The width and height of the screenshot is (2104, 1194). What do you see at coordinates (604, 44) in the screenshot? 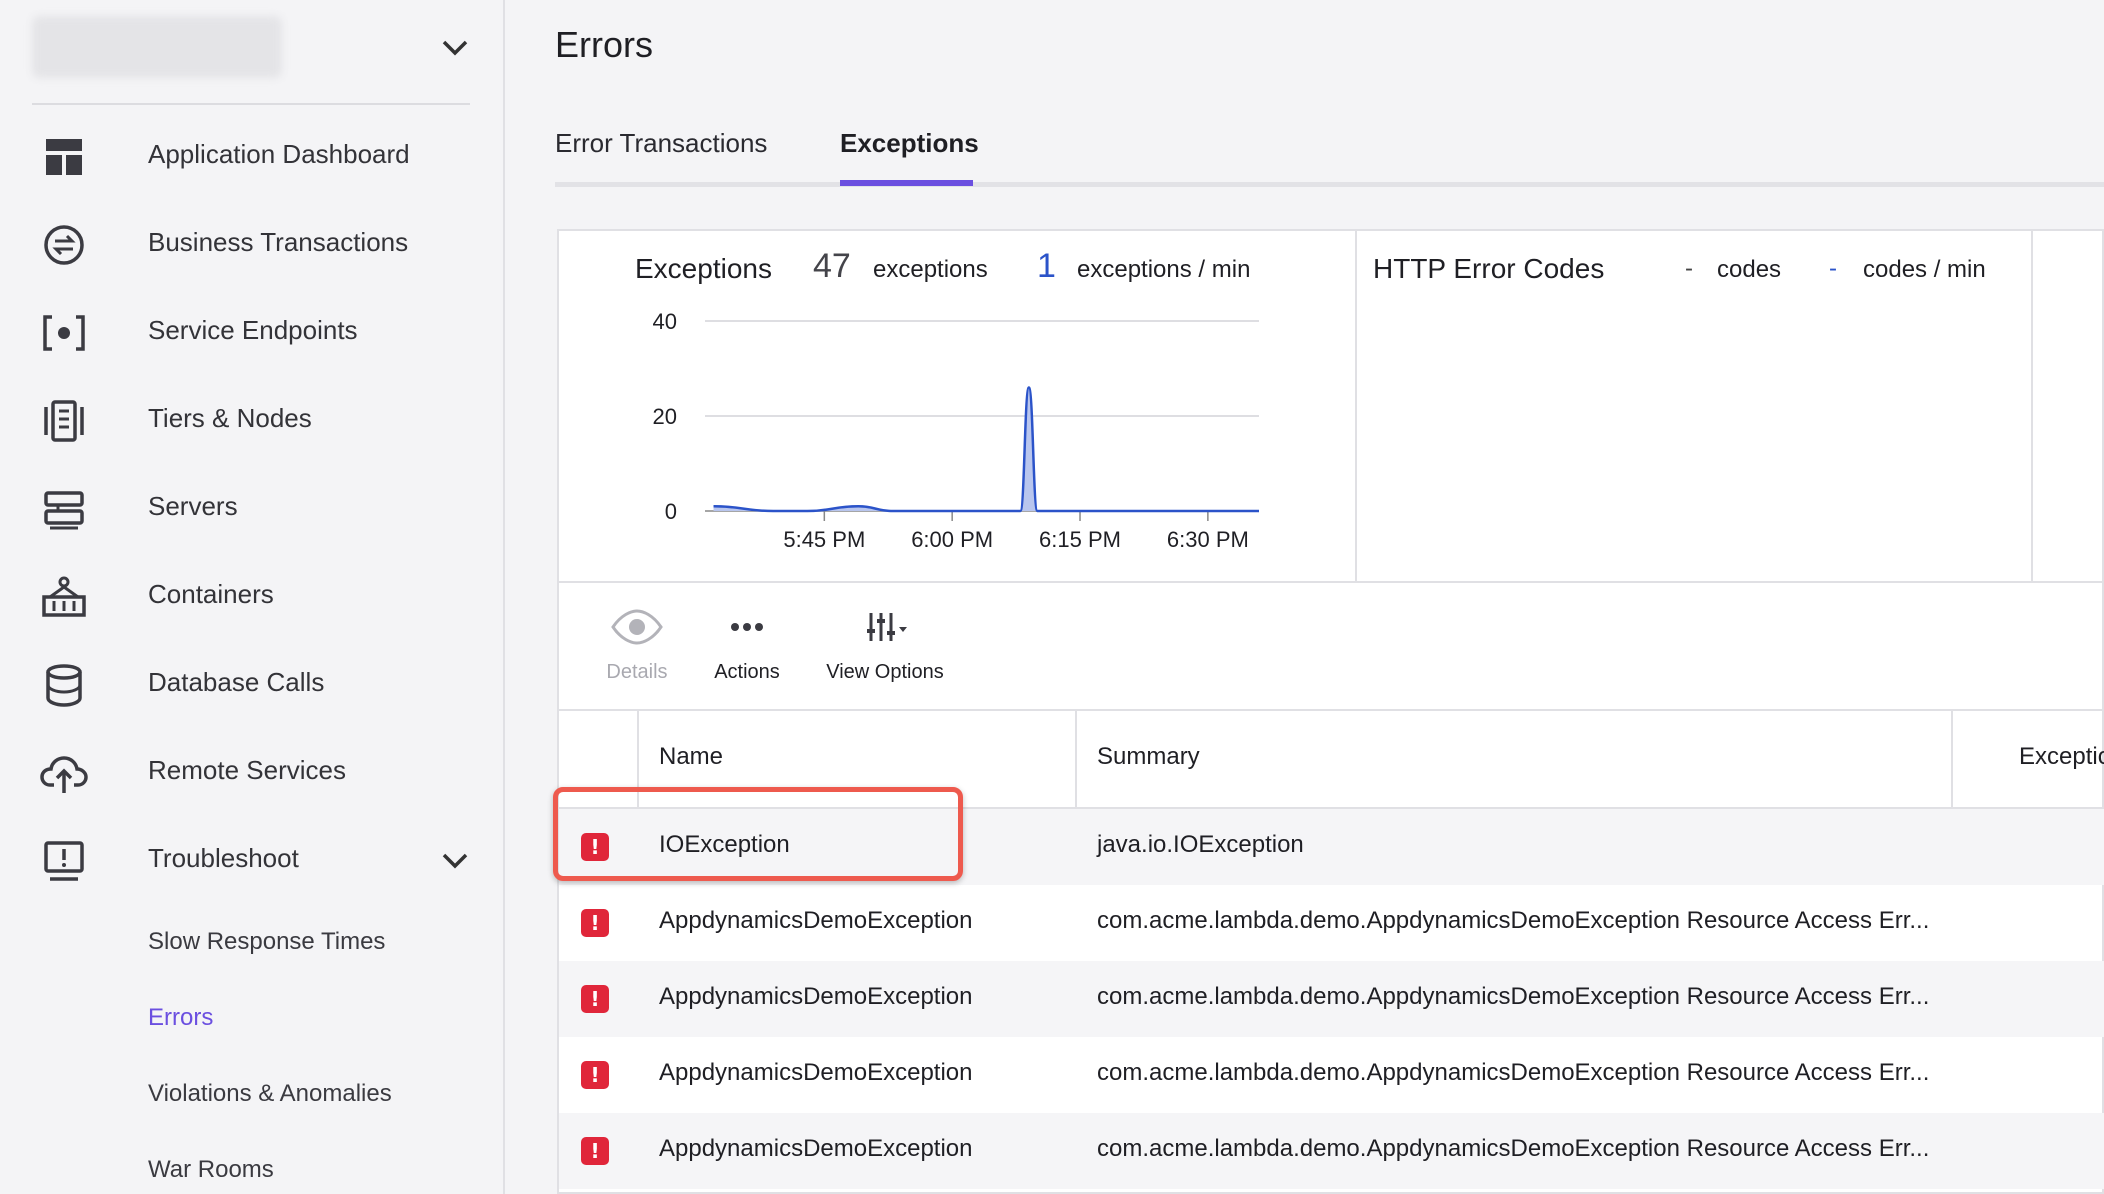
I see `page-title: Errors` at bounding box center [604, 44].